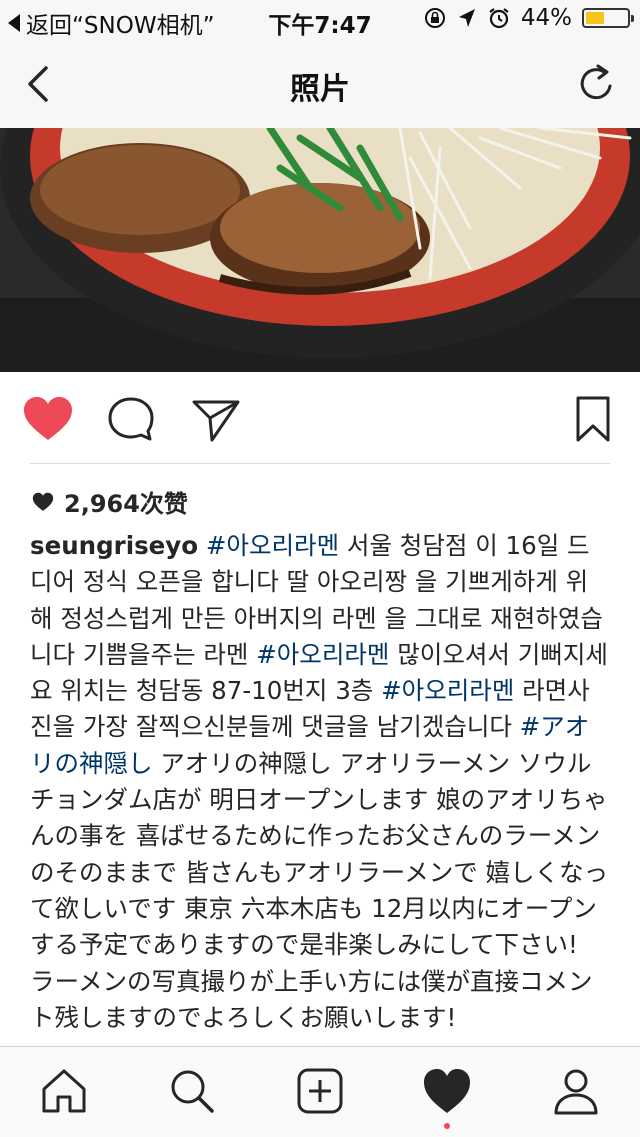 This screenshot has width=640, height=1137. What do you see at coordinates (466, 18) in the screenshot?
I see `location-arrow-icon` at bounding box center [466, 18].